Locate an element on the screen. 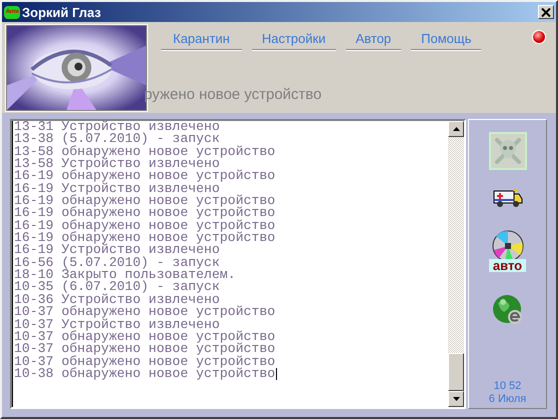  log-line: 10-37 Устройство извлечено is located at coordinates (117, 324).